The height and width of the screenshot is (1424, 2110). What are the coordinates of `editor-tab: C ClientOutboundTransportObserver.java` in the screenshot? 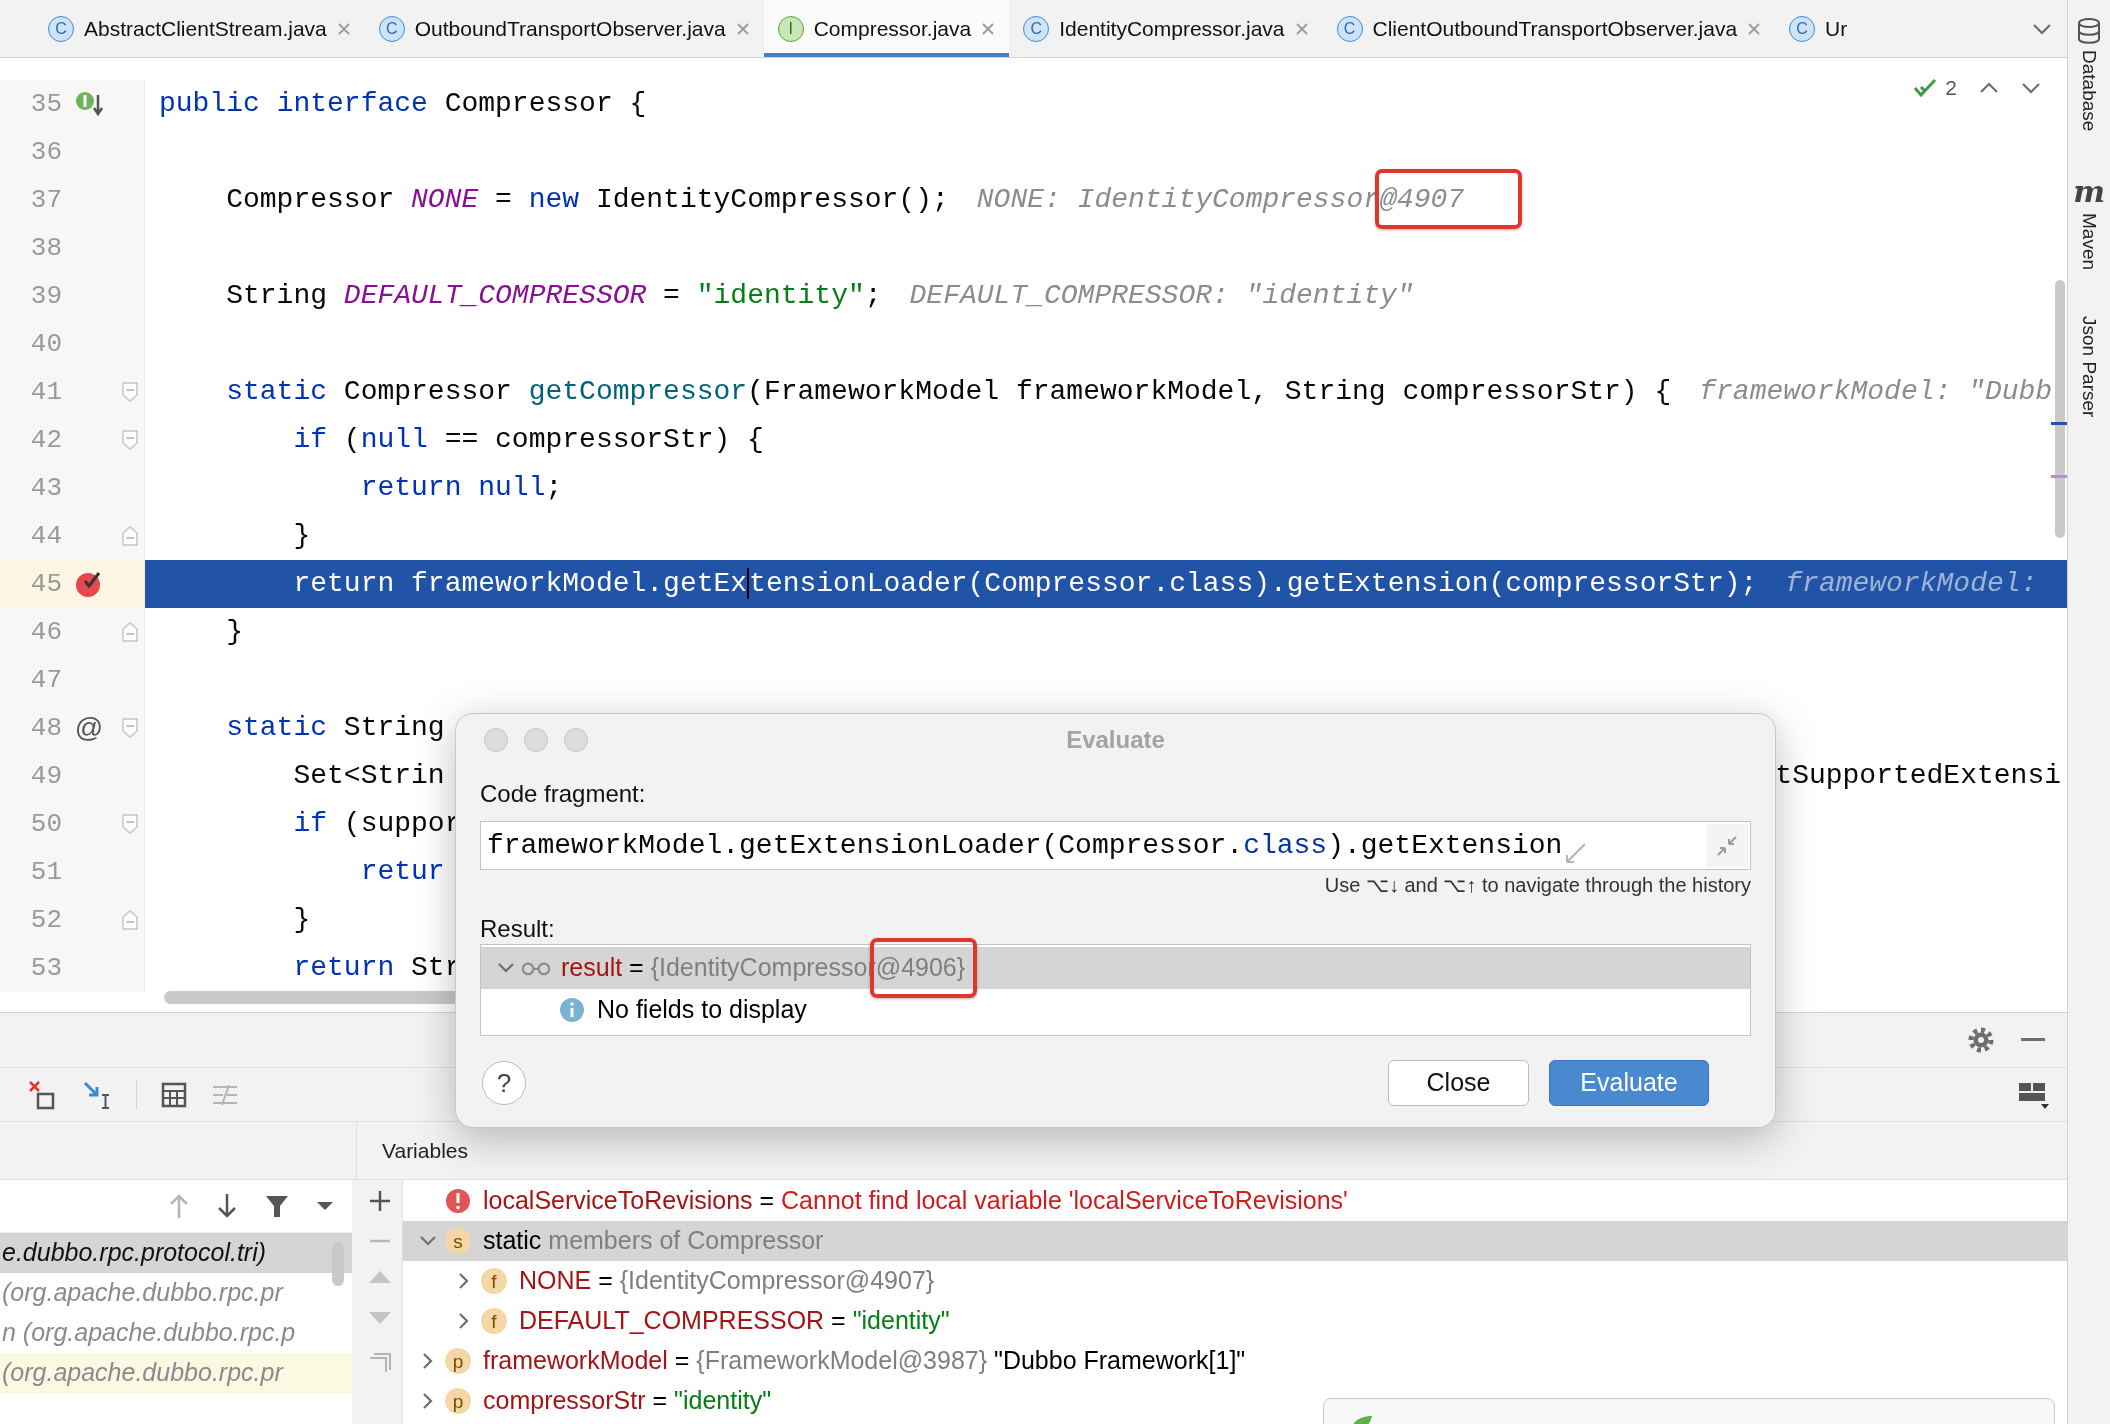 It's located at (1549, 28).